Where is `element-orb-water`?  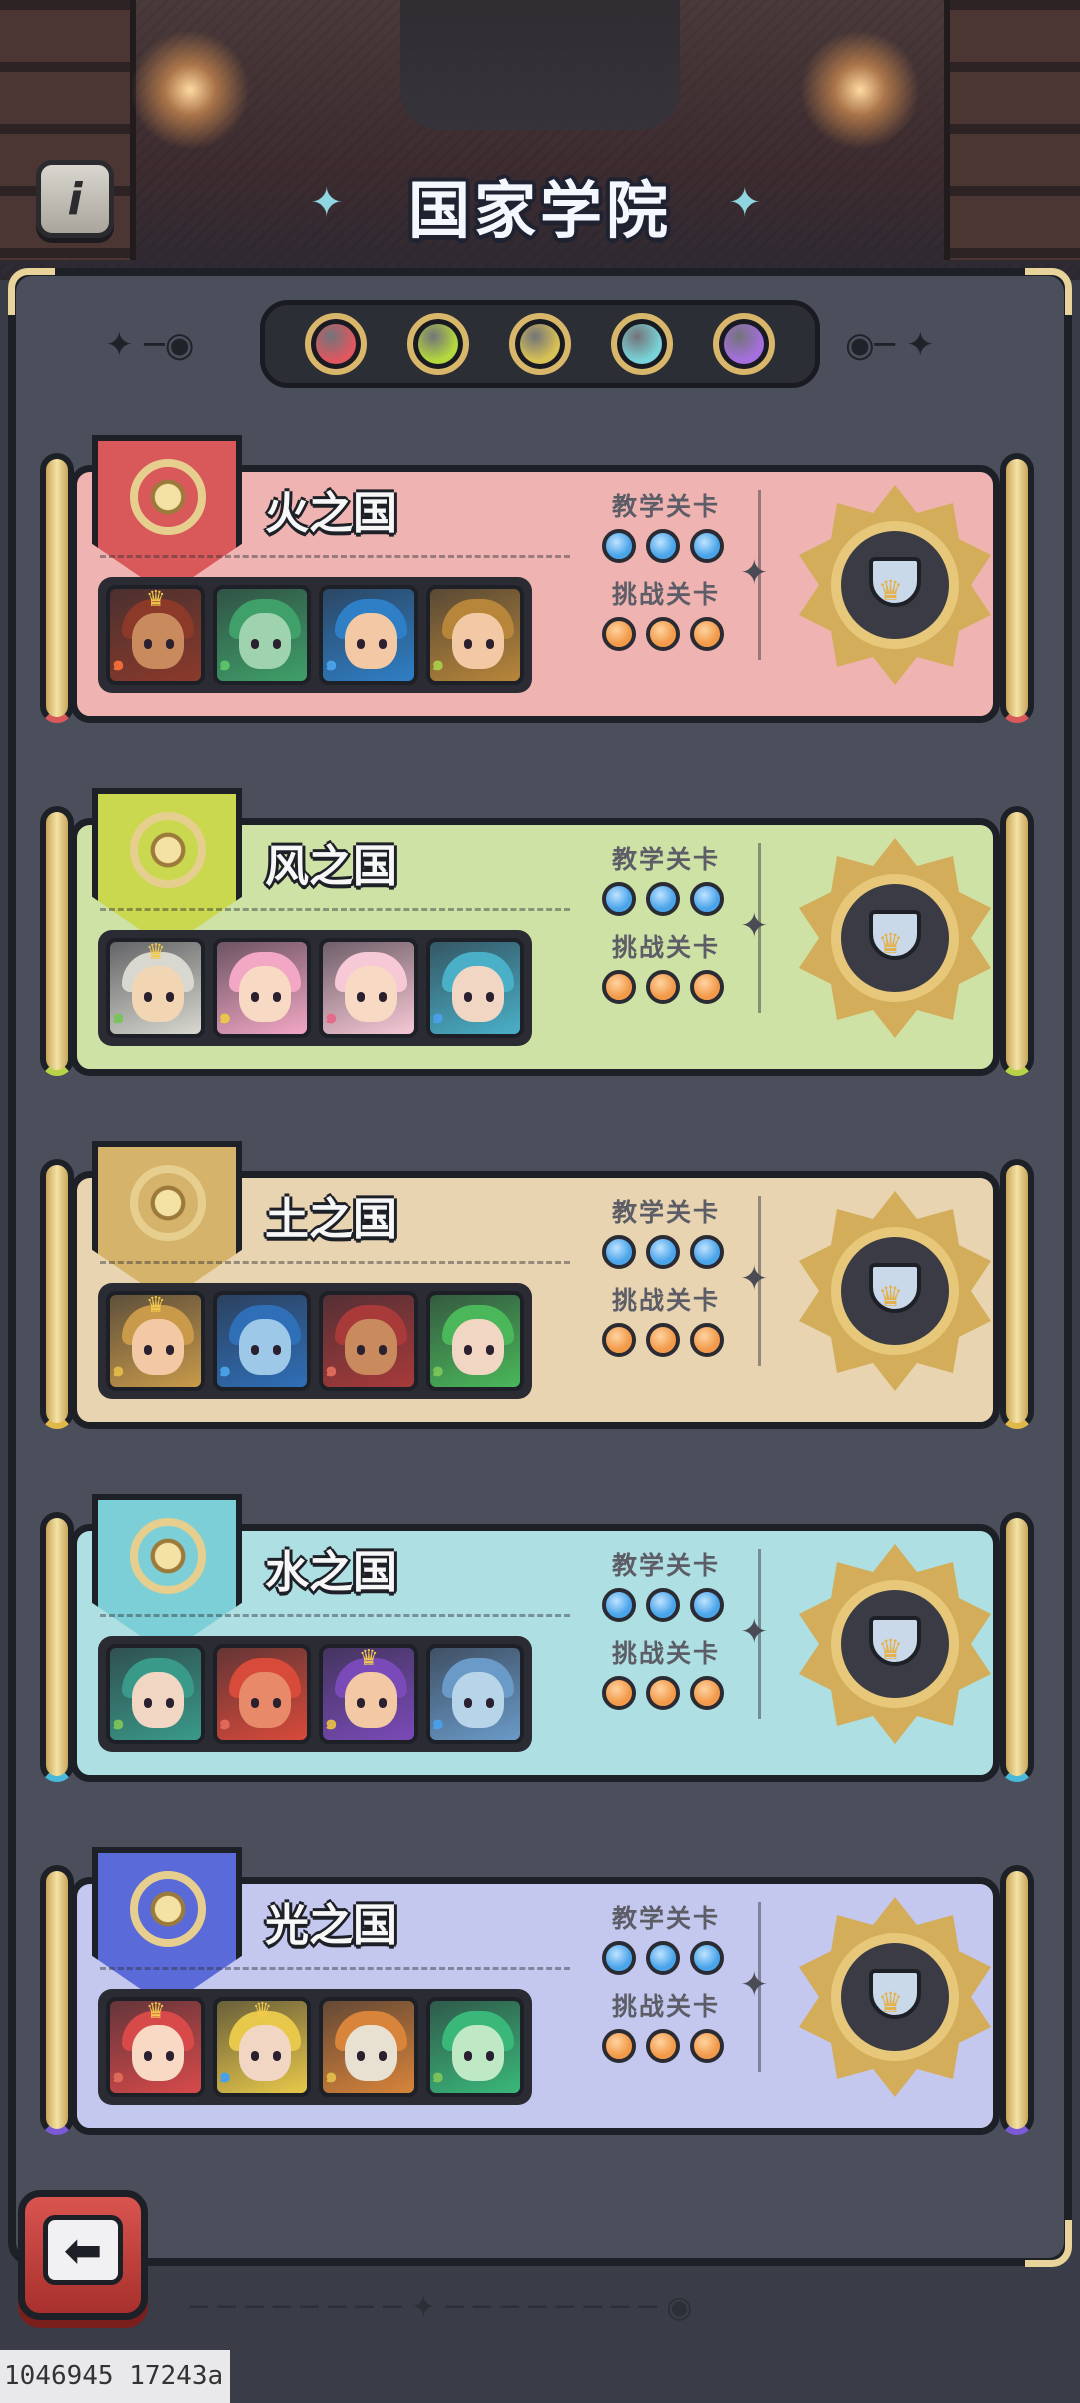
element-orb-water is located at coordinates (642, 344).